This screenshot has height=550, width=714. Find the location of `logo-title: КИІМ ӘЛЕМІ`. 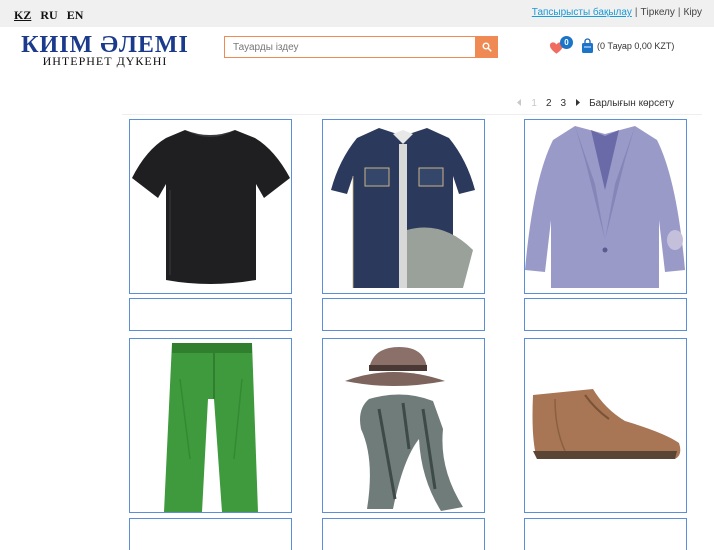

logo-title: КИІМ ӘЛЕМІ is located at coordinates (105, 45).